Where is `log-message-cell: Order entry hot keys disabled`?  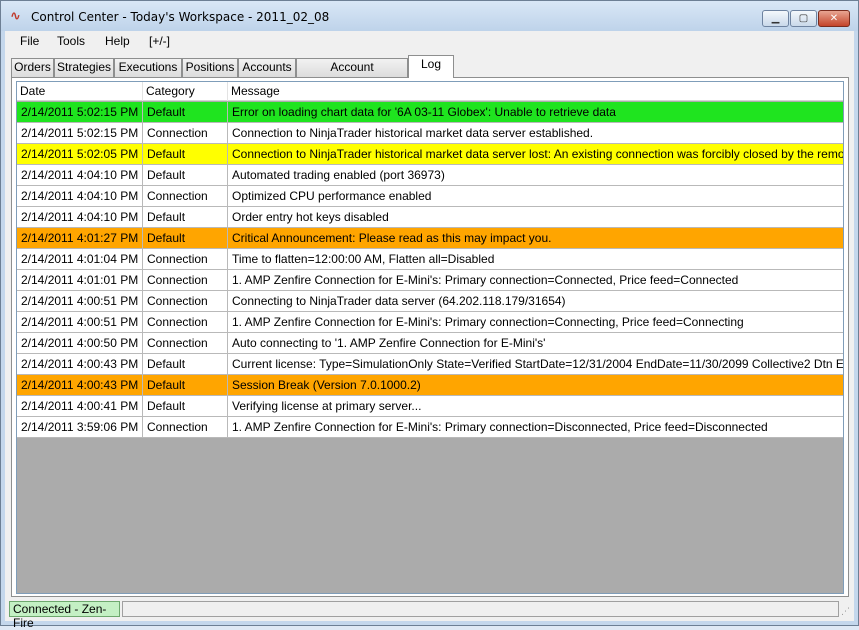
log-message-cell: Order entry hot keys disabled is located at coordinates (310, 217).